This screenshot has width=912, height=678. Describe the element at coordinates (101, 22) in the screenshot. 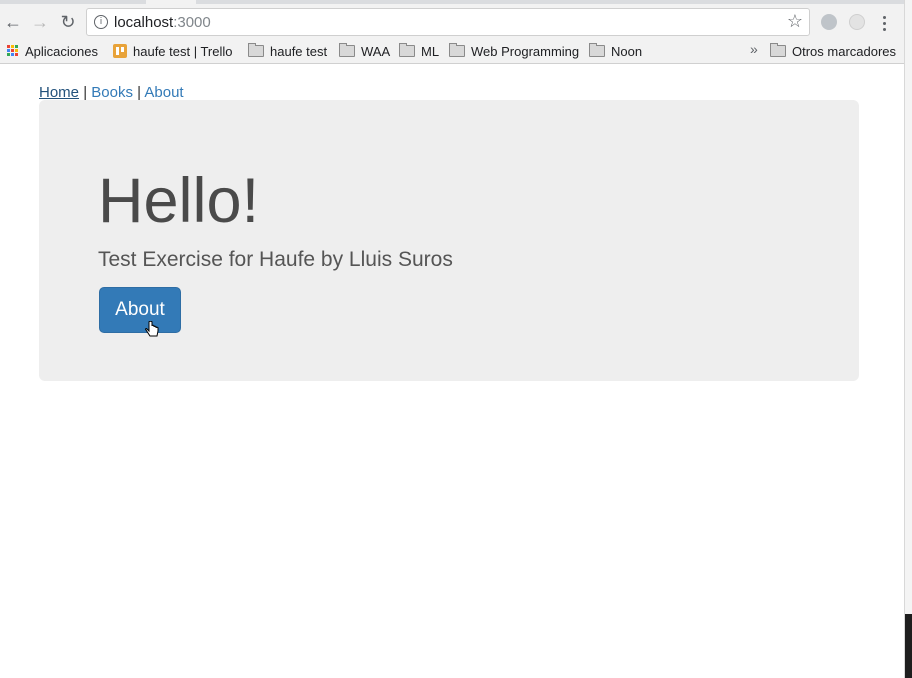

I see `info-icon: i` at that location.